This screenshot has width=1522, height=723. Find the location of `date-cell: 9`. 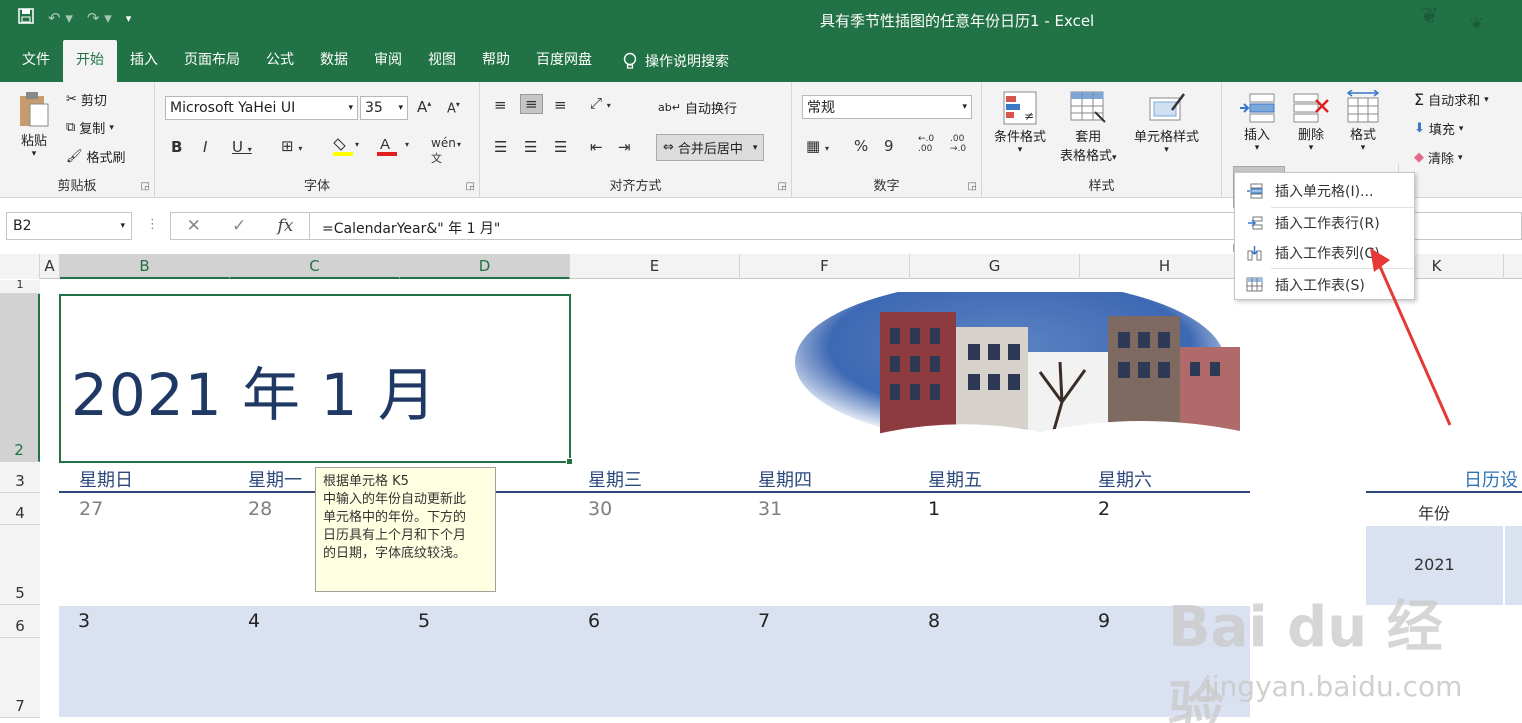

date-cell: 9 is located at coordinates (1104, 621).